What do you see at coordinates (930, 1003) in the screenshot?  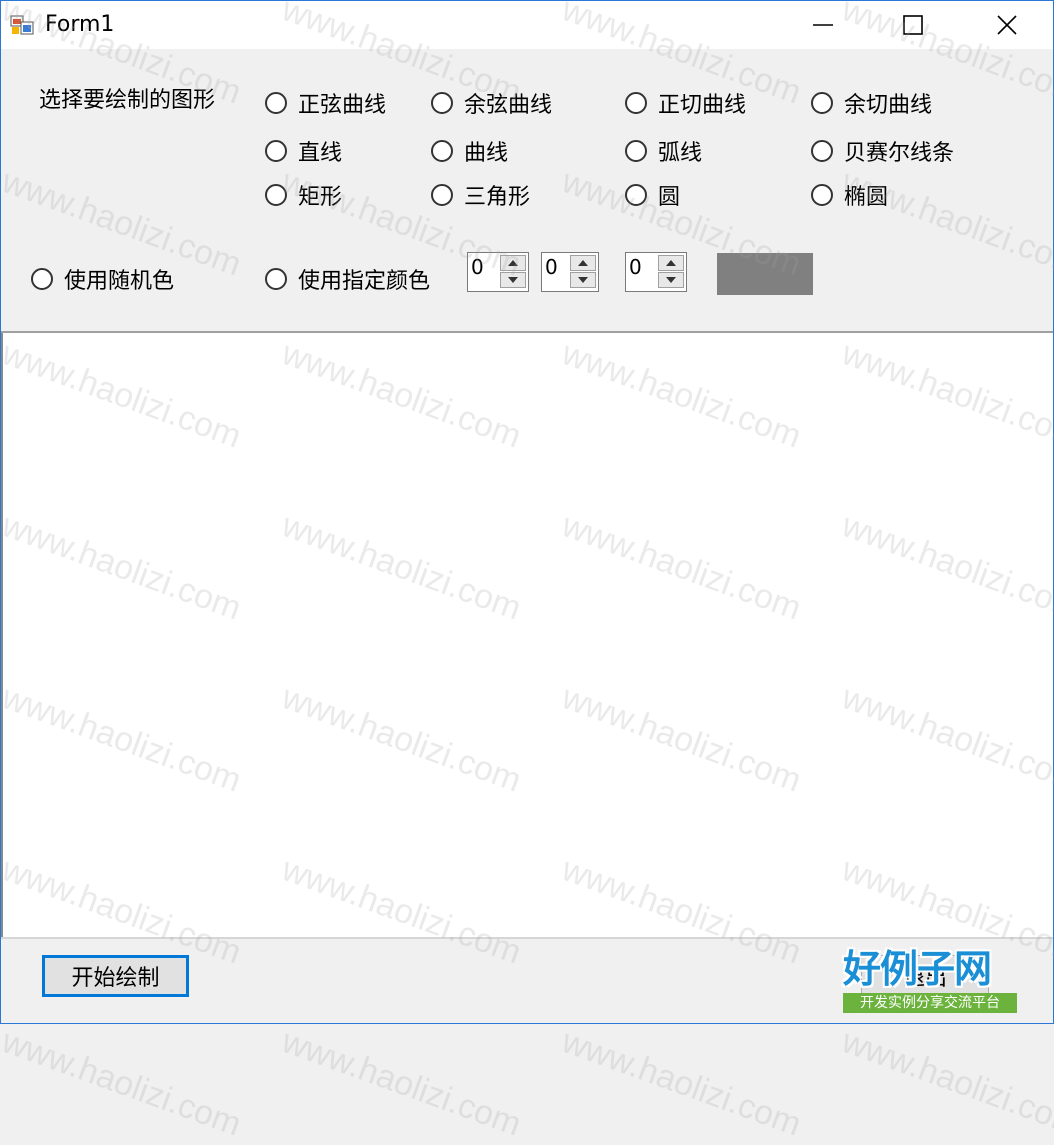 I see `brand-tagline: 开发实例分享交流平台` at bounding box center [930, 1003].